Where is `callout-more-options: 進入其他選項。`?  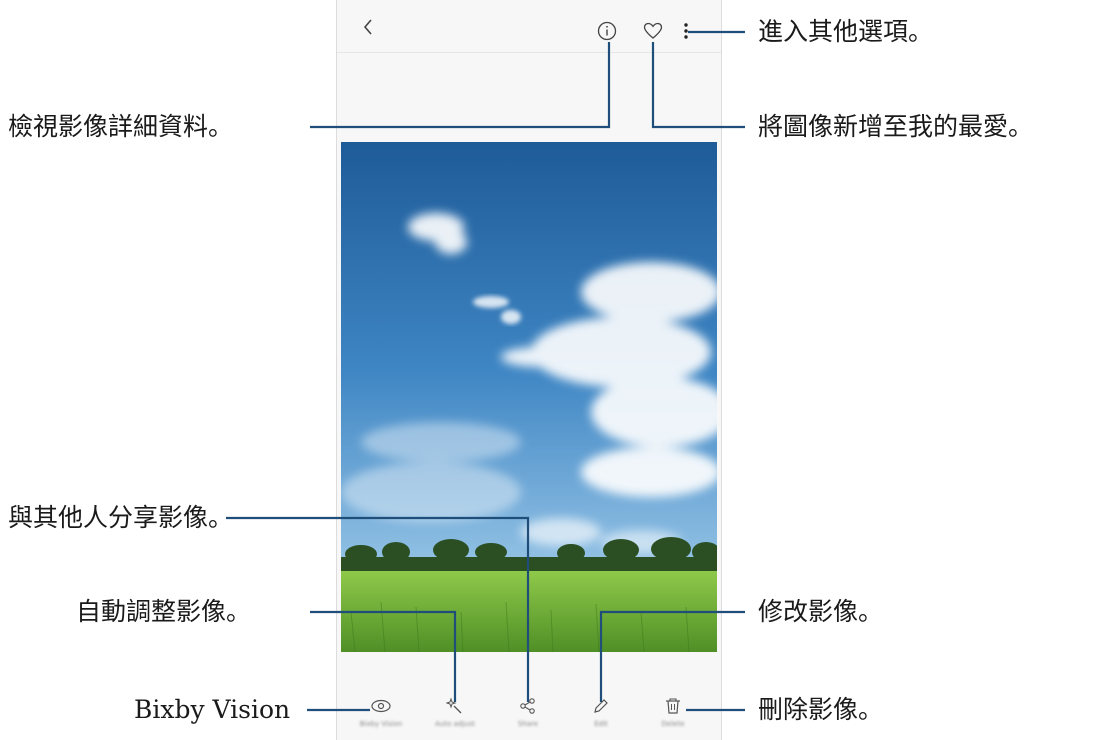
callout-more-options: 進入其他選項。 is located at coordinates (846, 31).